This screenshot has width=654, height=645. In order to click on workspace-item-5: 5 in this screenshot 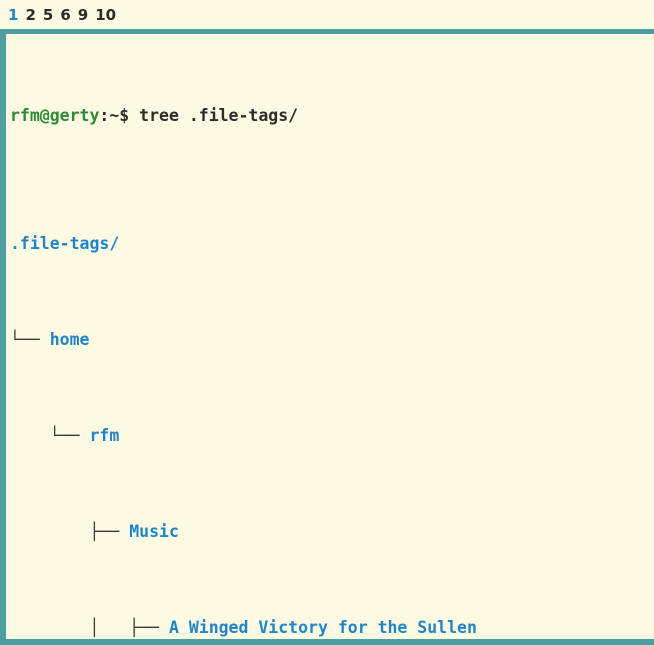, I will do `click(48, 15)`.